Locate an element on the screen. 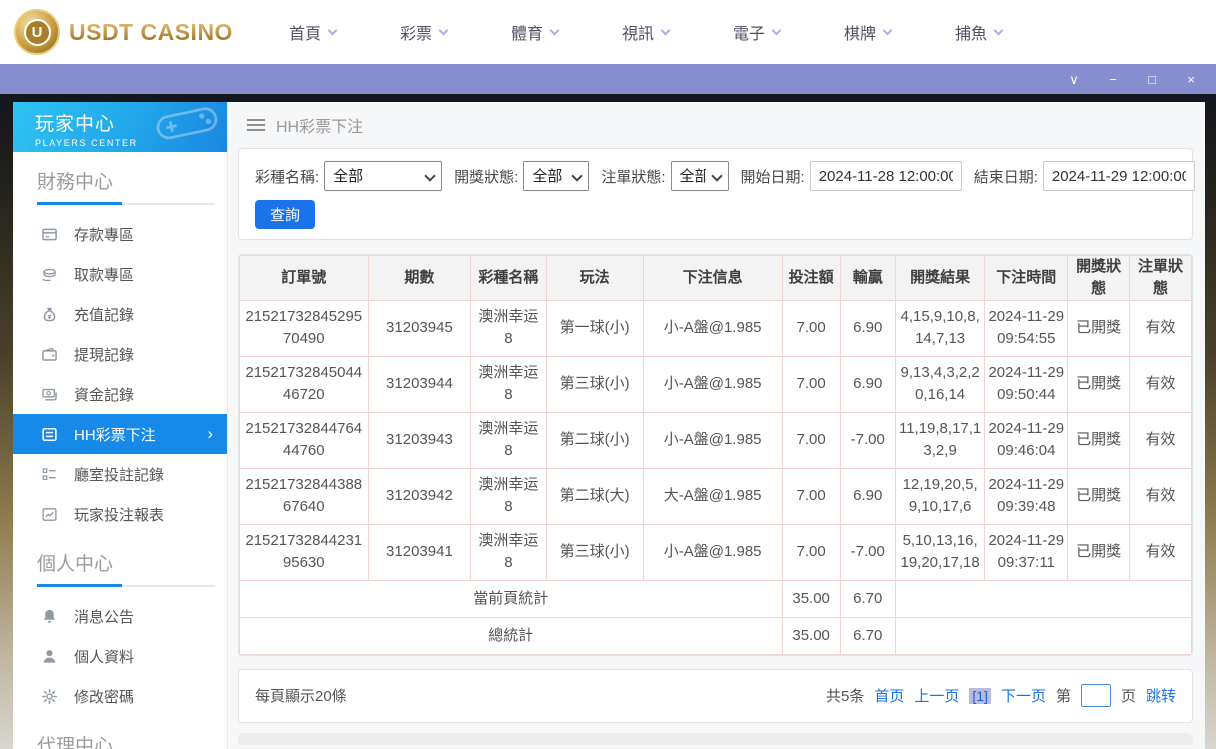 This screenshot has height=749, width=1216. sidebar-item-label: 消息公告 is located at coordinates (104, 617).